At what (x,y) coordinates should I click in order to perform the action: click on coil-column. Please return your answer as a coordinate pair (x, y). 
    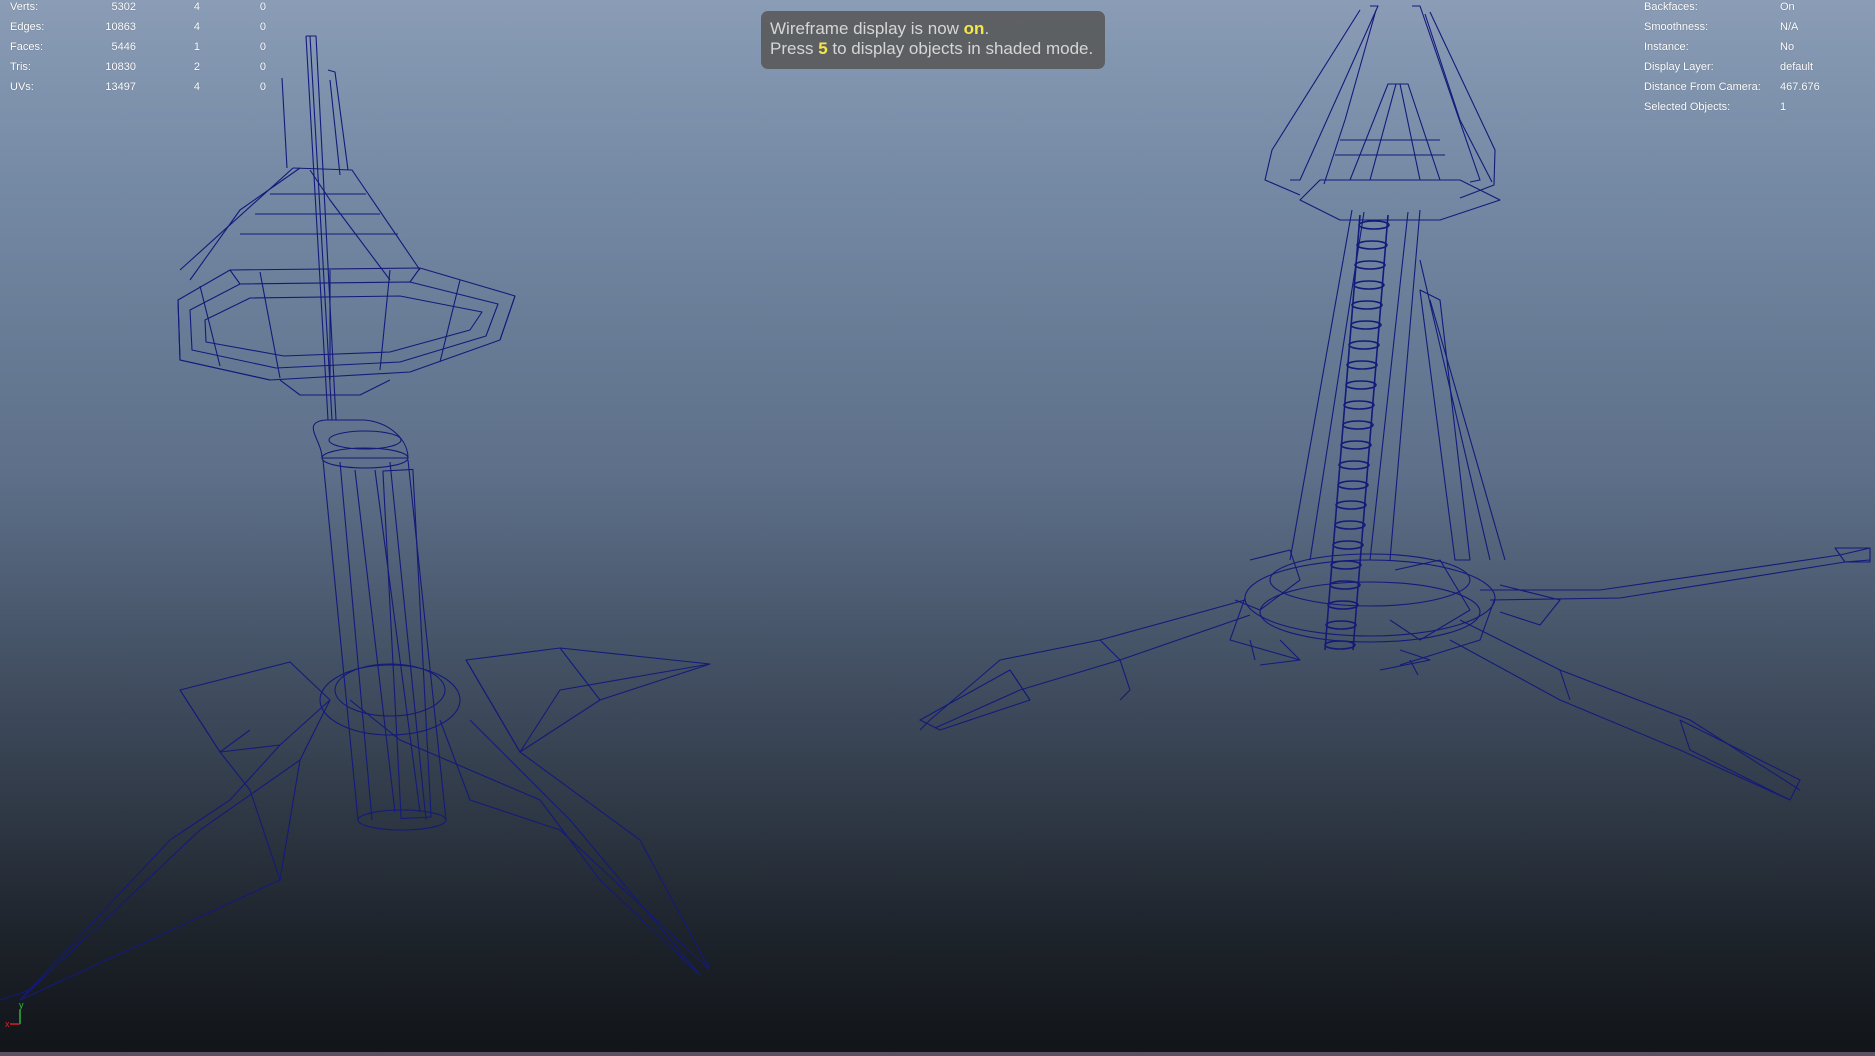
    Looking at the image, I should click on (1357, 432).